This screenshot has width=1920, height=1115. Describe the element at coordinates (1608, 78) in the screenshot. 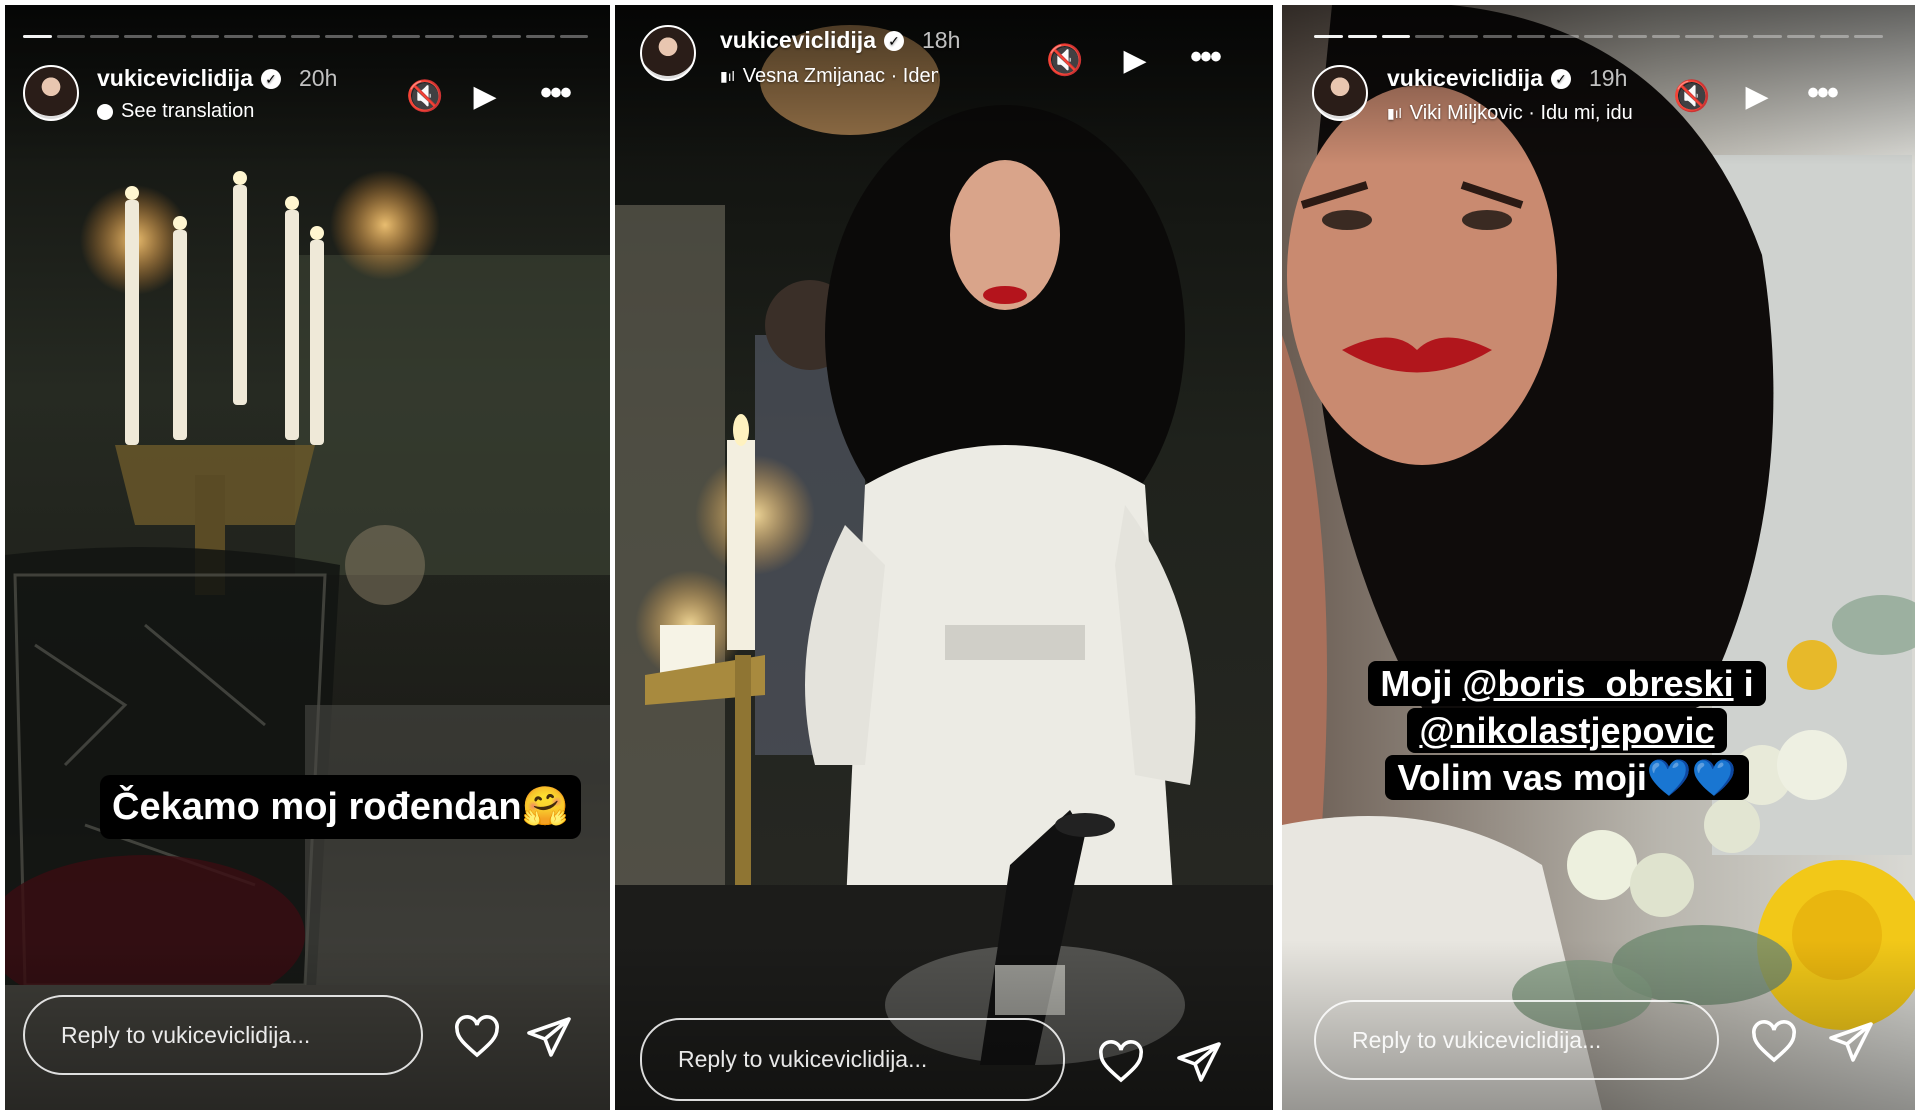

I see `story-time: 19h` at that location.